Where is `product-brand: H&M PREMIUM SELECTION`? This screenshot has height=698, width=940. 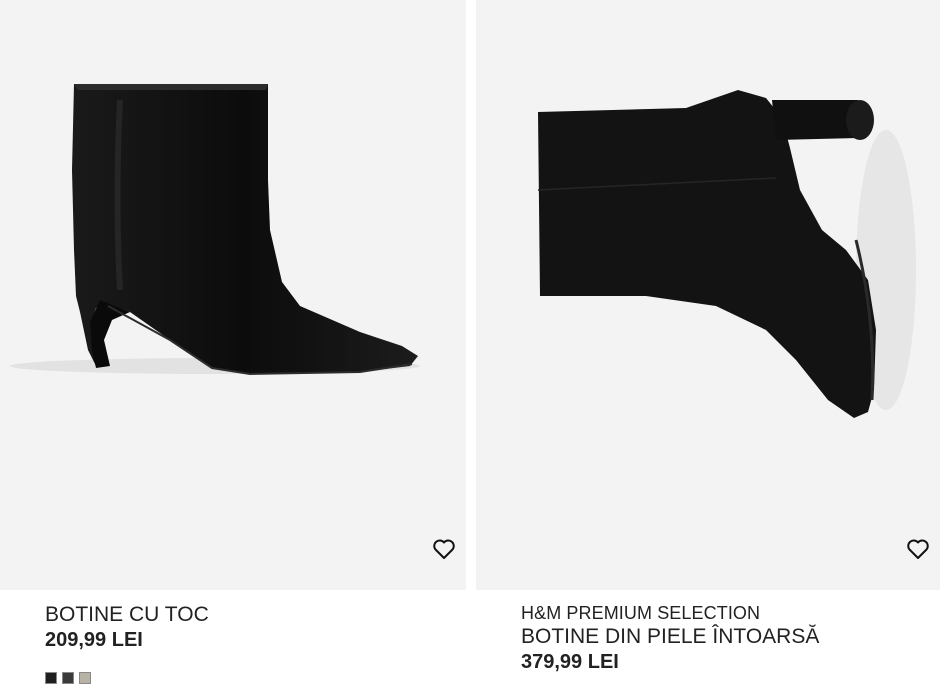 product-brand: H&M PREMIUM SELECTION is located at coordinates (641, 613).